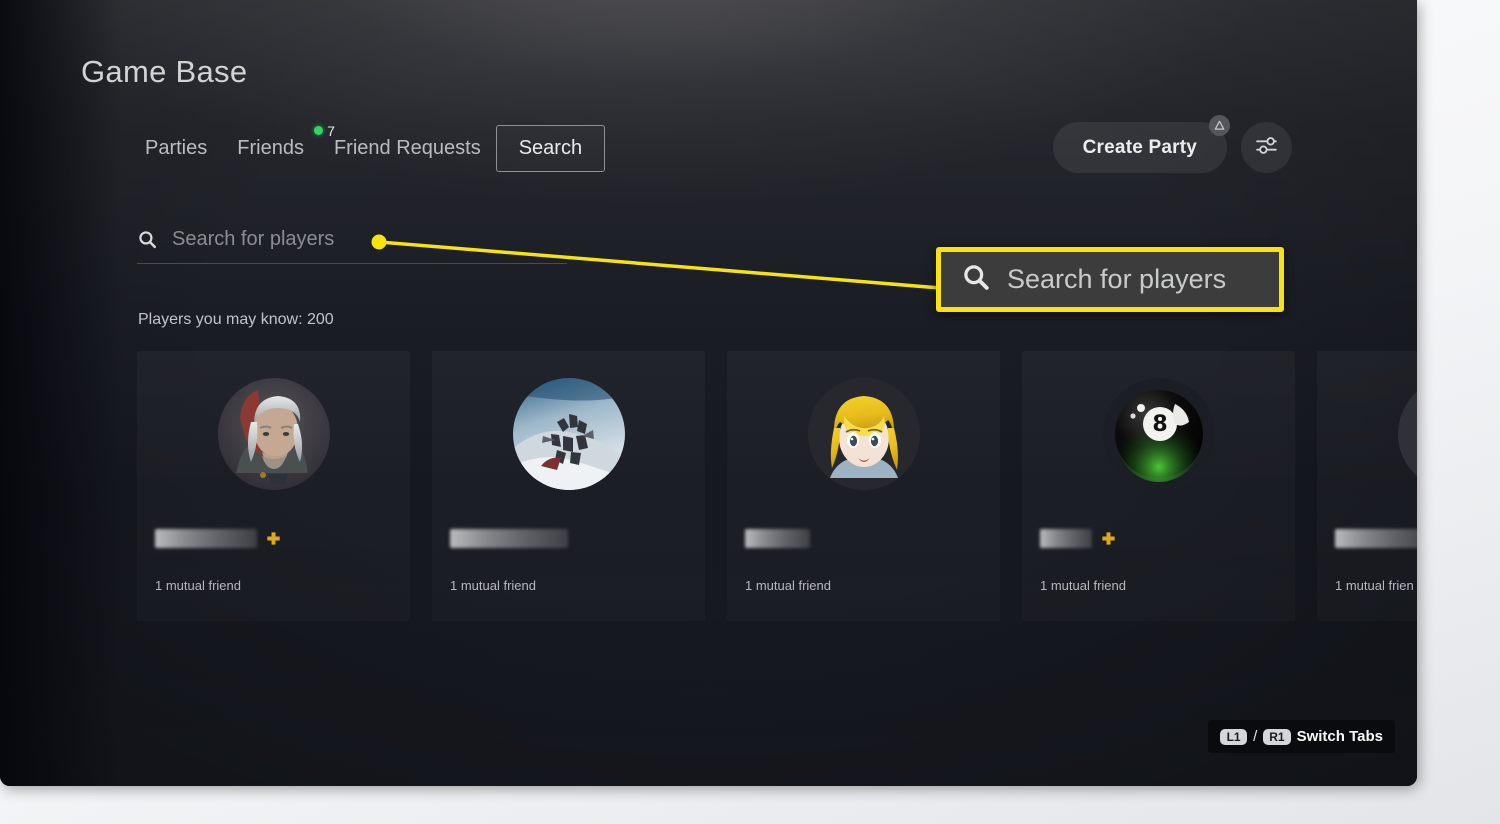  I want to click on header-actions: Create Party, so click(1172, 144).